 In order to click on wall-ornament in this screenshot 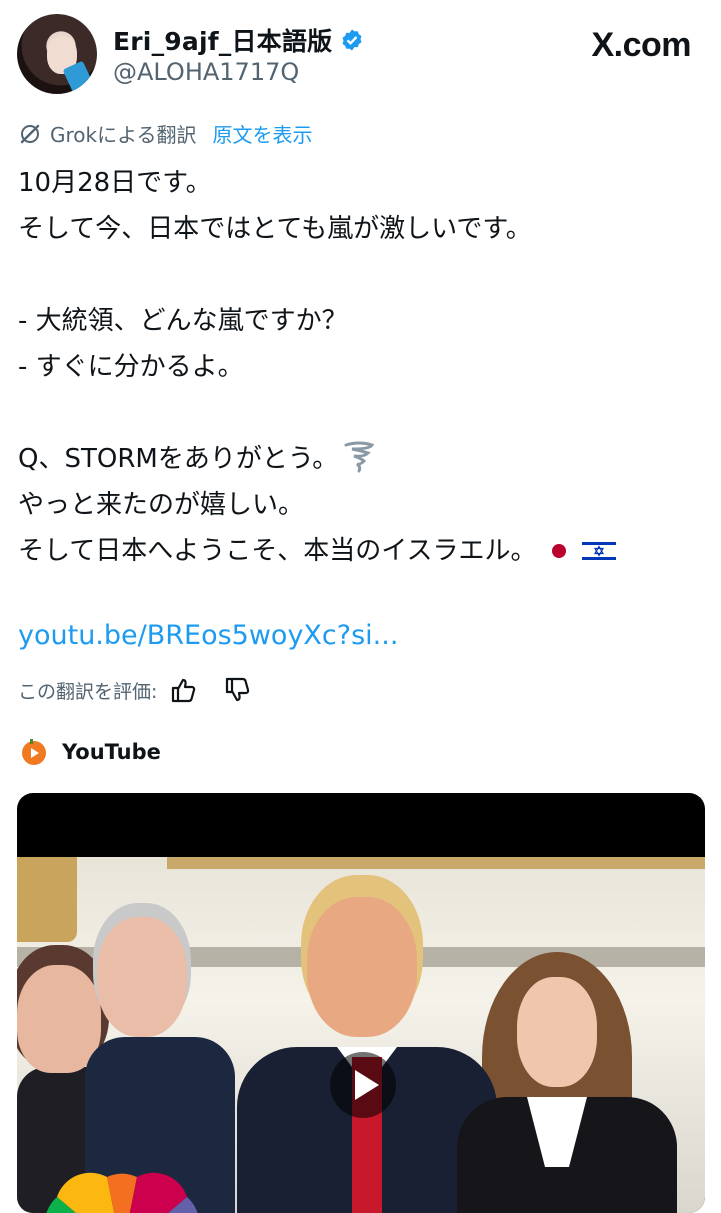, I will do `click(47, 899)`.